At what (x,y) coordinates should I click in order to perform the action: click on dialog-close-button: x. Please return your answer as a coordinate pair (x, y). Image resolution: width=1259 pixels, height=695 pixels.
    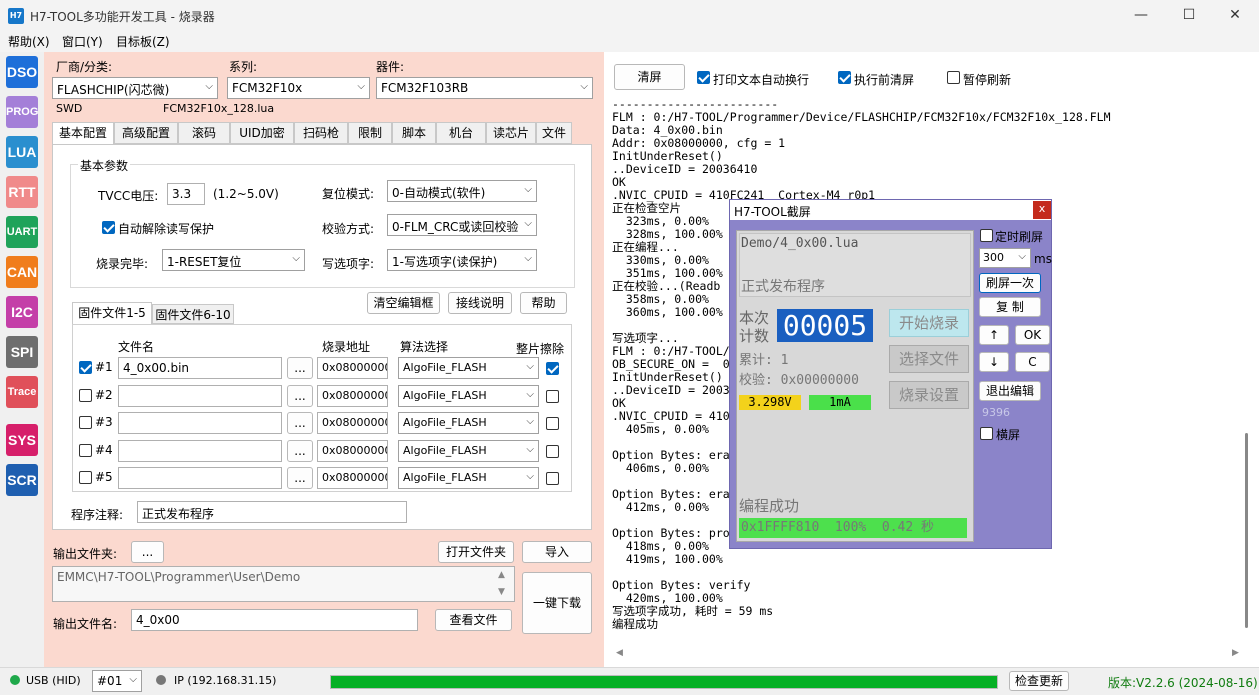
    Looking at the image, I should click on (1042, 210).